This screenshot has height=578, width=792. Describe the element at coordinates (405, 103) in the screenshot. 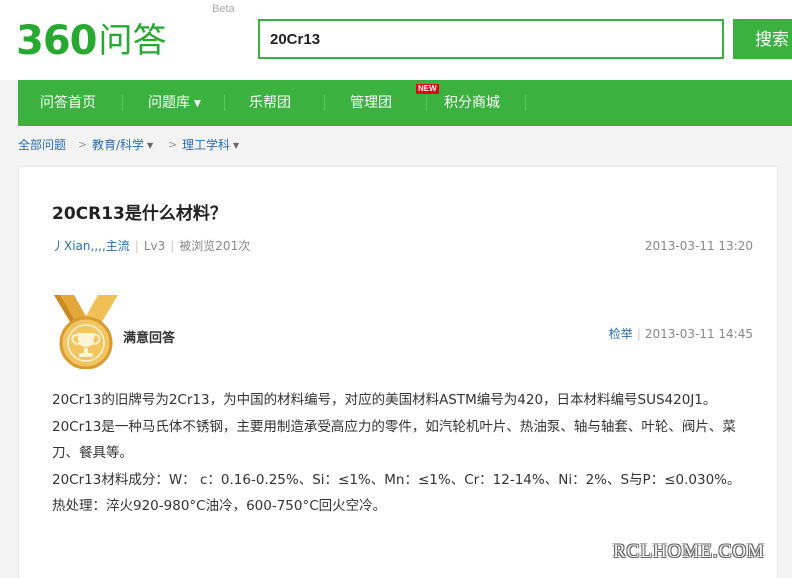

I see `main-nav: 问答首页 问题库 ▼ 乐帮团 管理团 NEW 积分商城` at that location.